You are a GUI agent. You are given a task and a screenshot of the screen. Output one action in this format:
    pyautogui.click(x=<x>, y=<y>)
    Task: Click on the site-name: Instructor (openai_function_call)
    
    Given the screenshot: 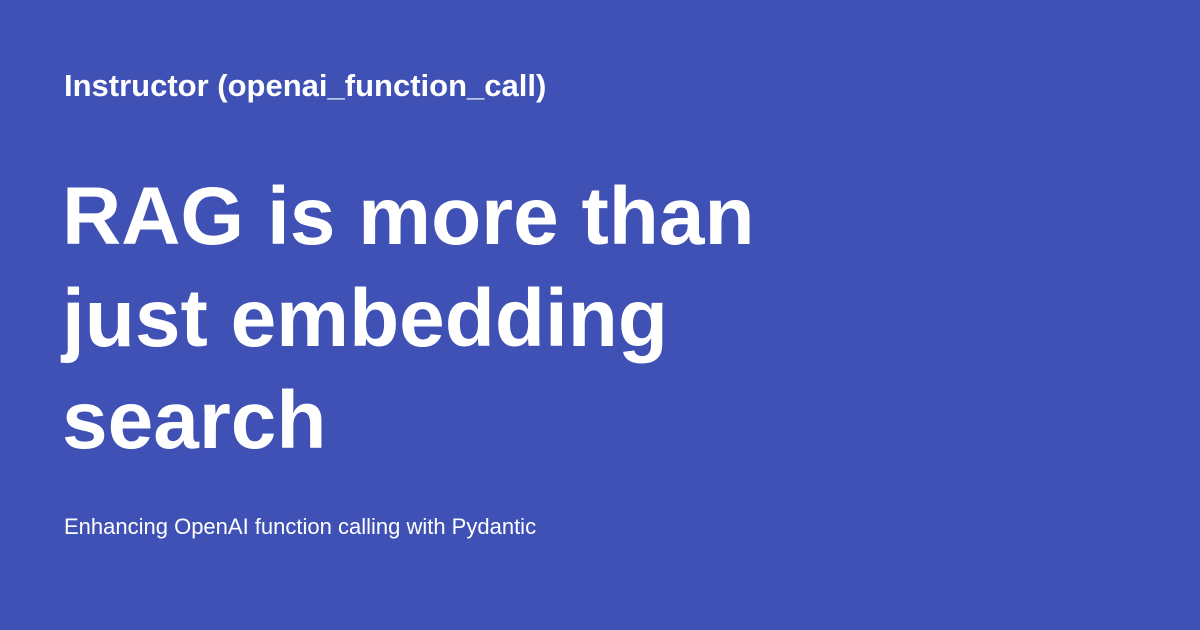 What is the action you would take?
    pyautogui.click(x=305, y=85)
    